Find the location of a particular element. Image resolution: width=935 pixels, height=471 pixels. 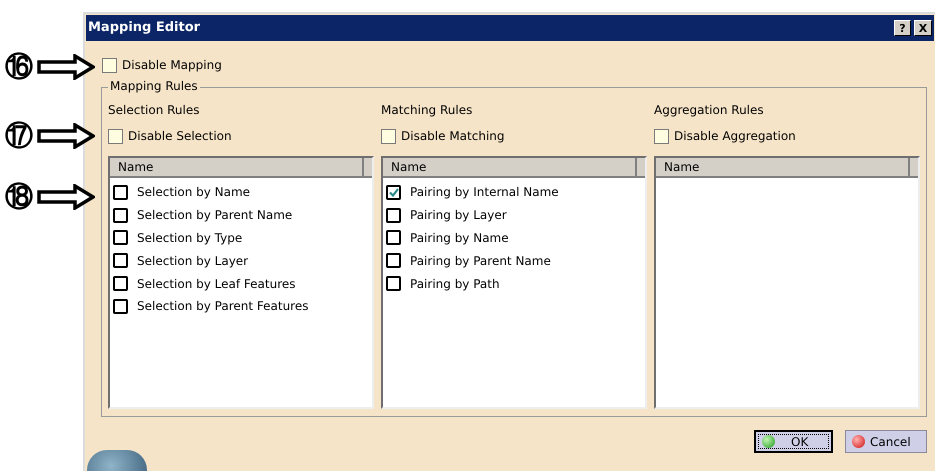

rule-label: Selection by Layer is located at coordinates (192, 261).